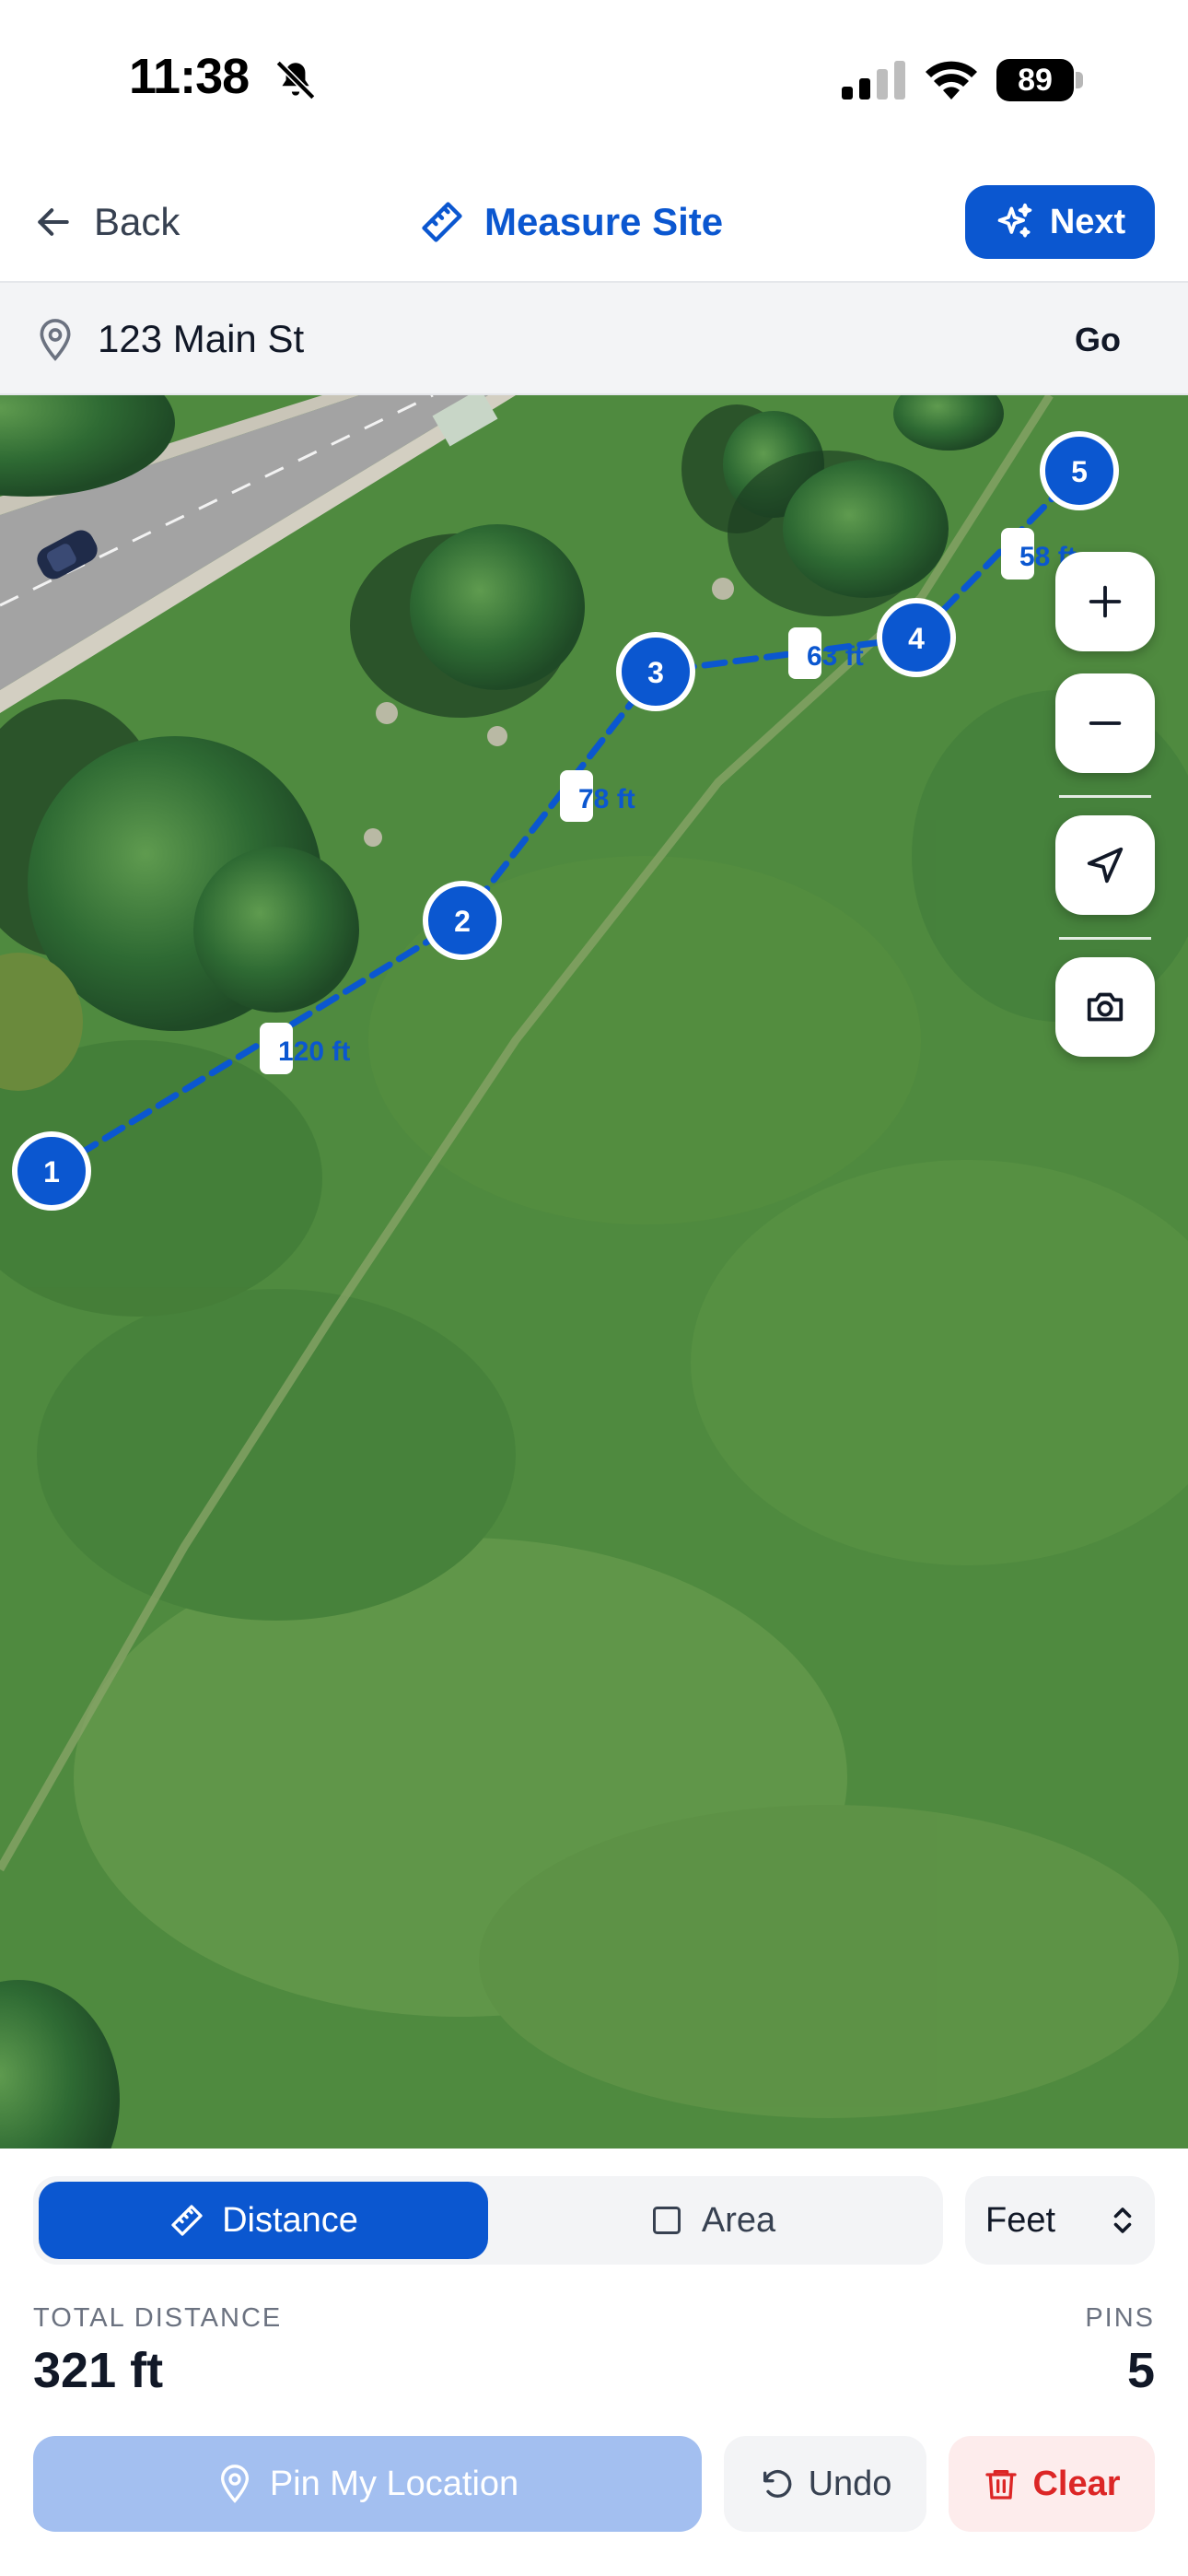  I want to click on next-label: Next, so click(1087, 221).